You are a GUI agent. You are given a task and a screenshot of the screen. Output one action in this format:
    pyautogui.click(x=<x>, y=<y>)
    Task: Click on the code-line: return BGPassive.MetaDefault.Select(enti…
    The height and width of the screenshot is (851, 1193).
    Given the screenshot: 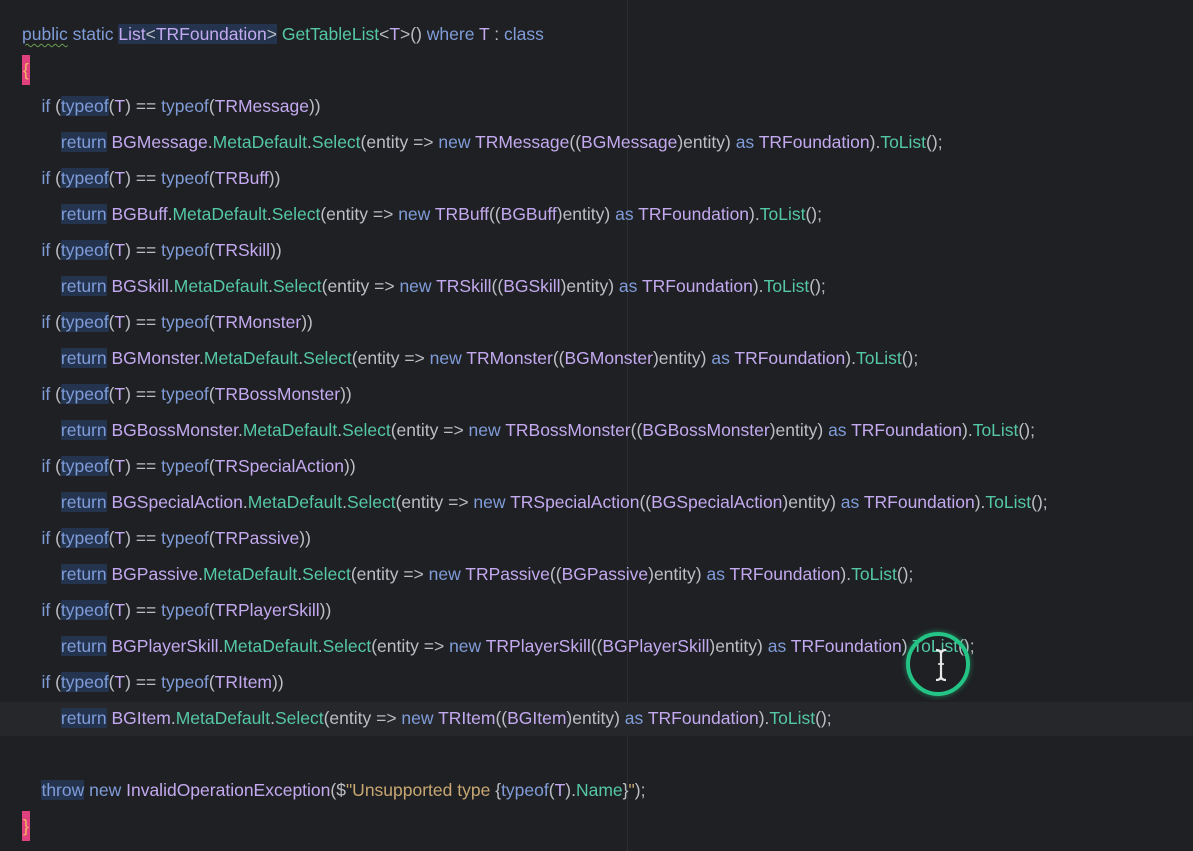 What is the action you would take?
    pyautogui.click(x=467, y=574)
    